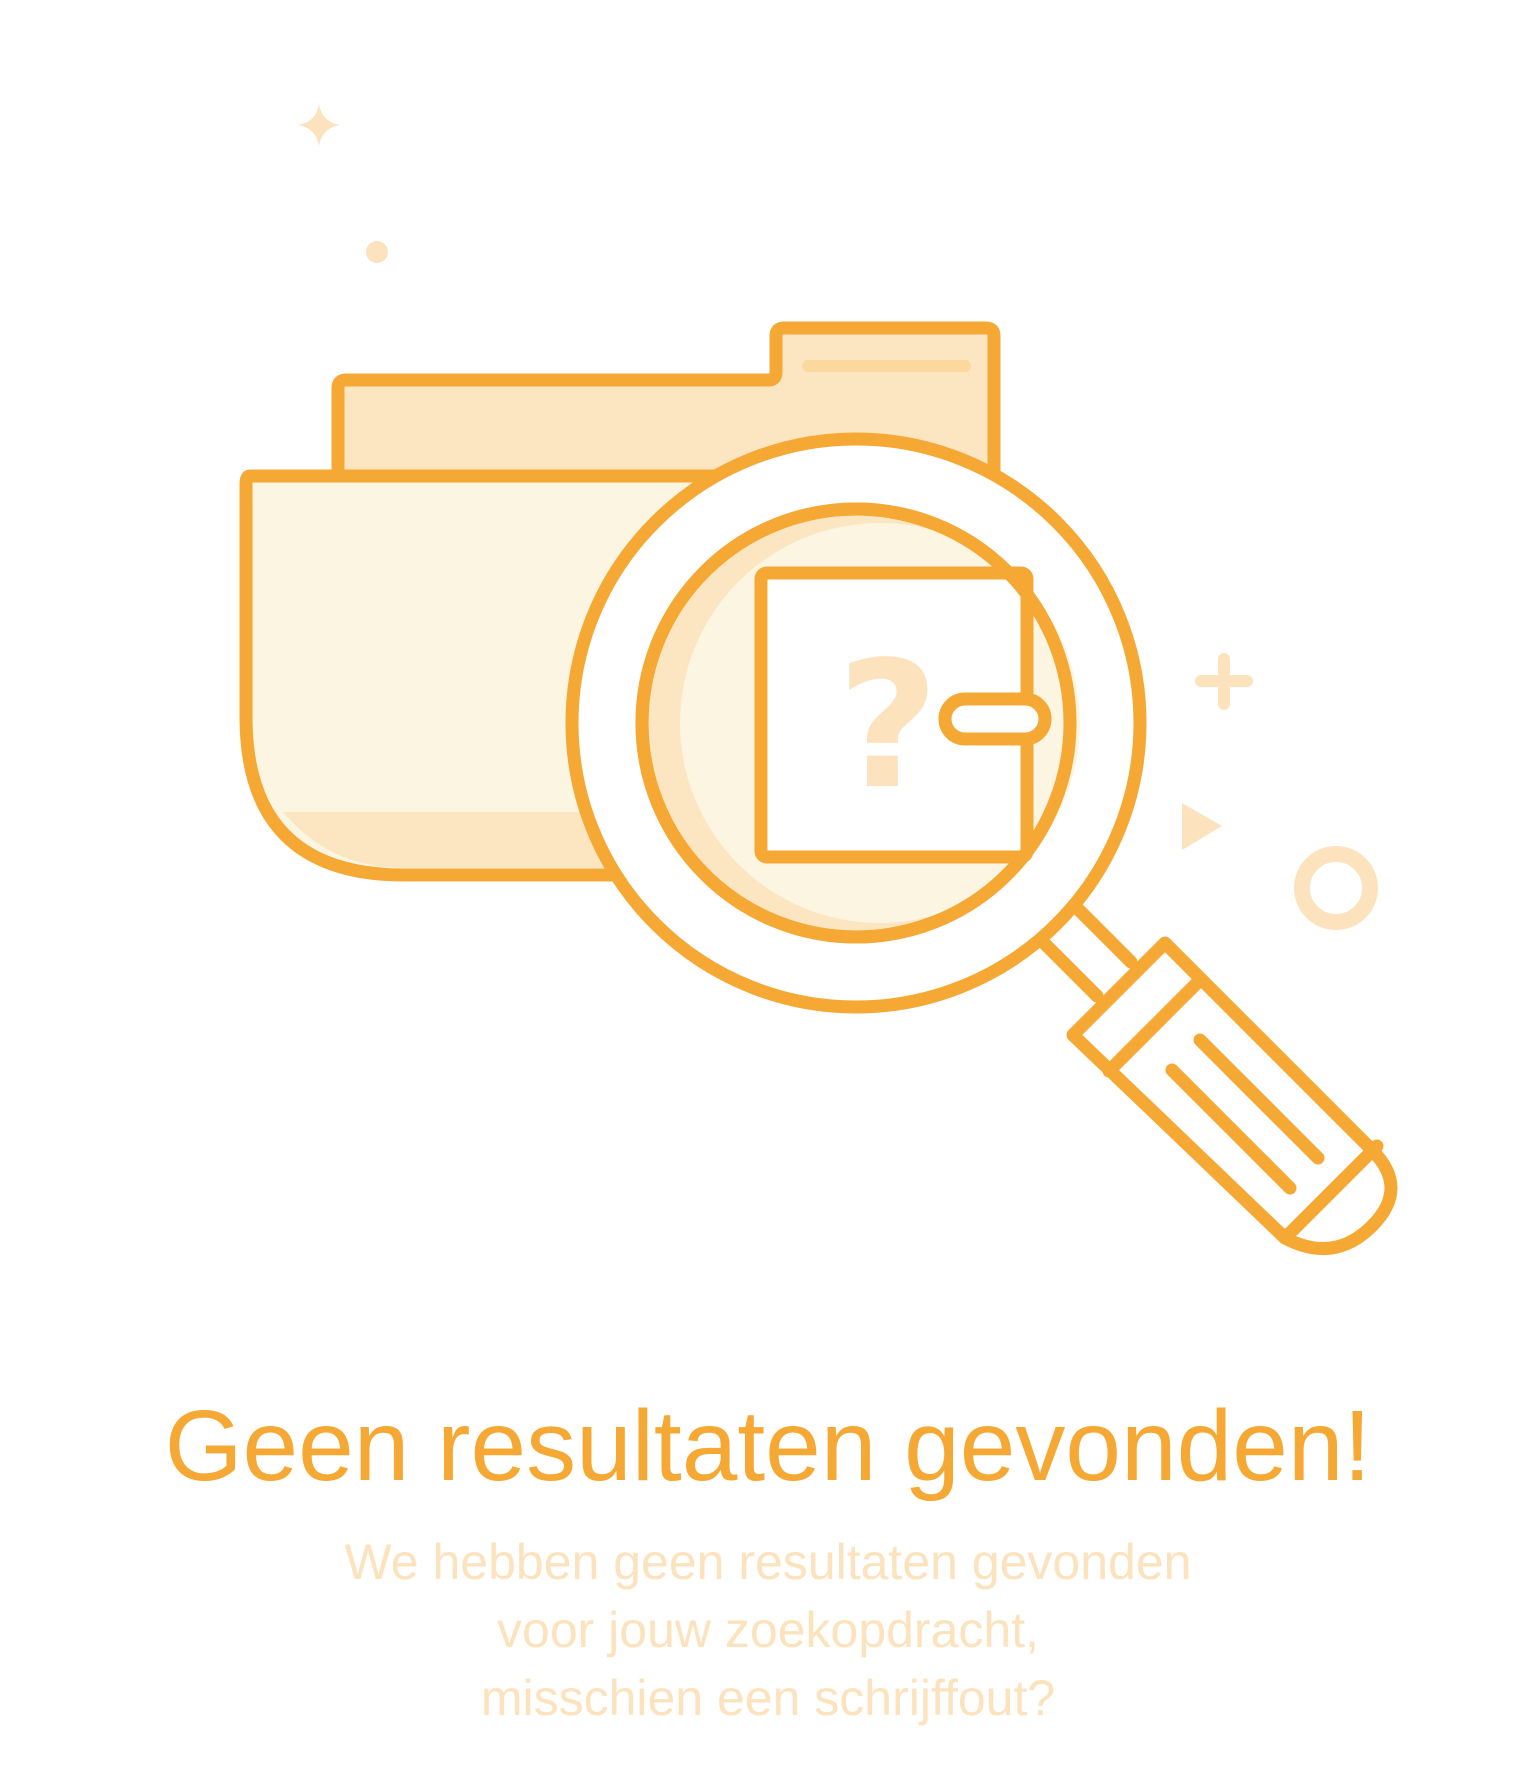 The width and height of the screenshot is (1536, 1774). Describe the element at coordinates (768, 1698) in the screenshot. I see `empty-state-message-line: misschien een schrijffout?` at that location.